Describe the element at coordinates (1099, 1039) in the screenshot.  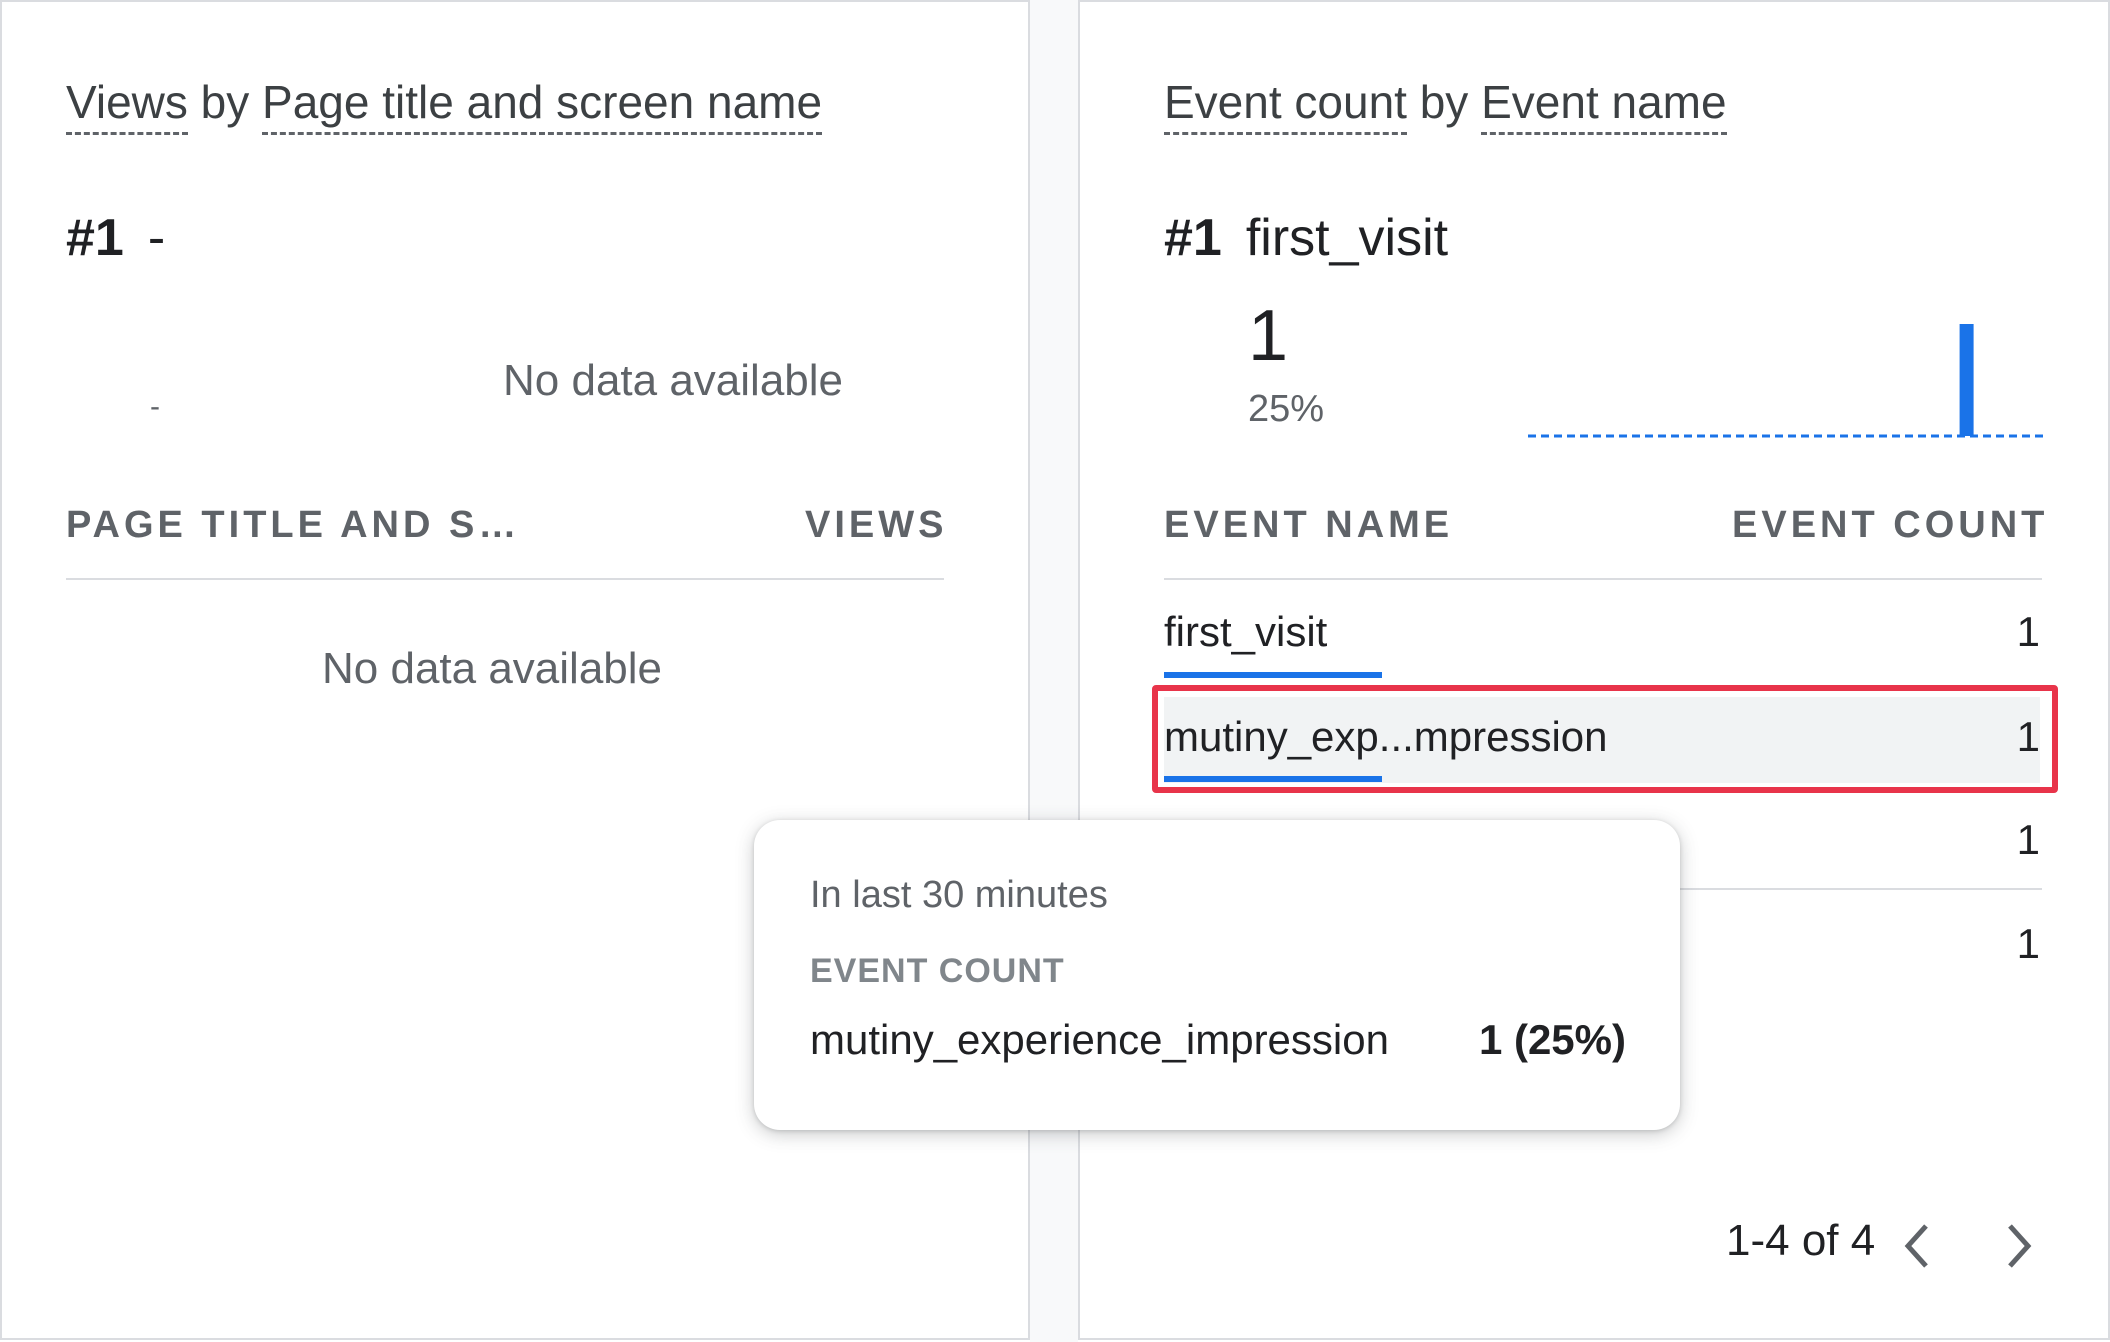
I see `tooltip-event-name: mutiny_experience_impression` at that location.